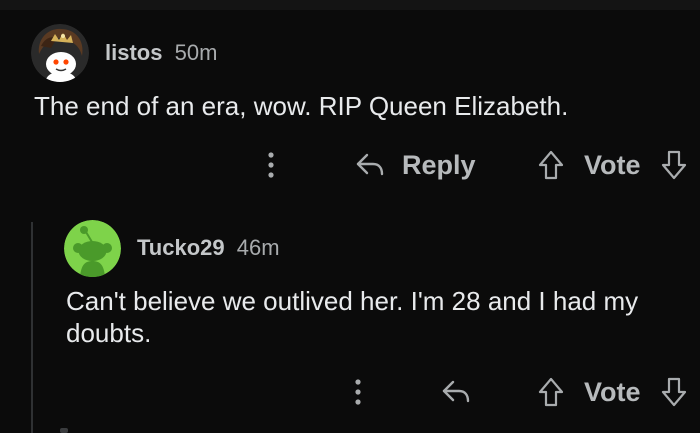 This screenshot has height=433, width=700. I want to click on comment-author-line: Tucko29 46m, so click(208, 248).